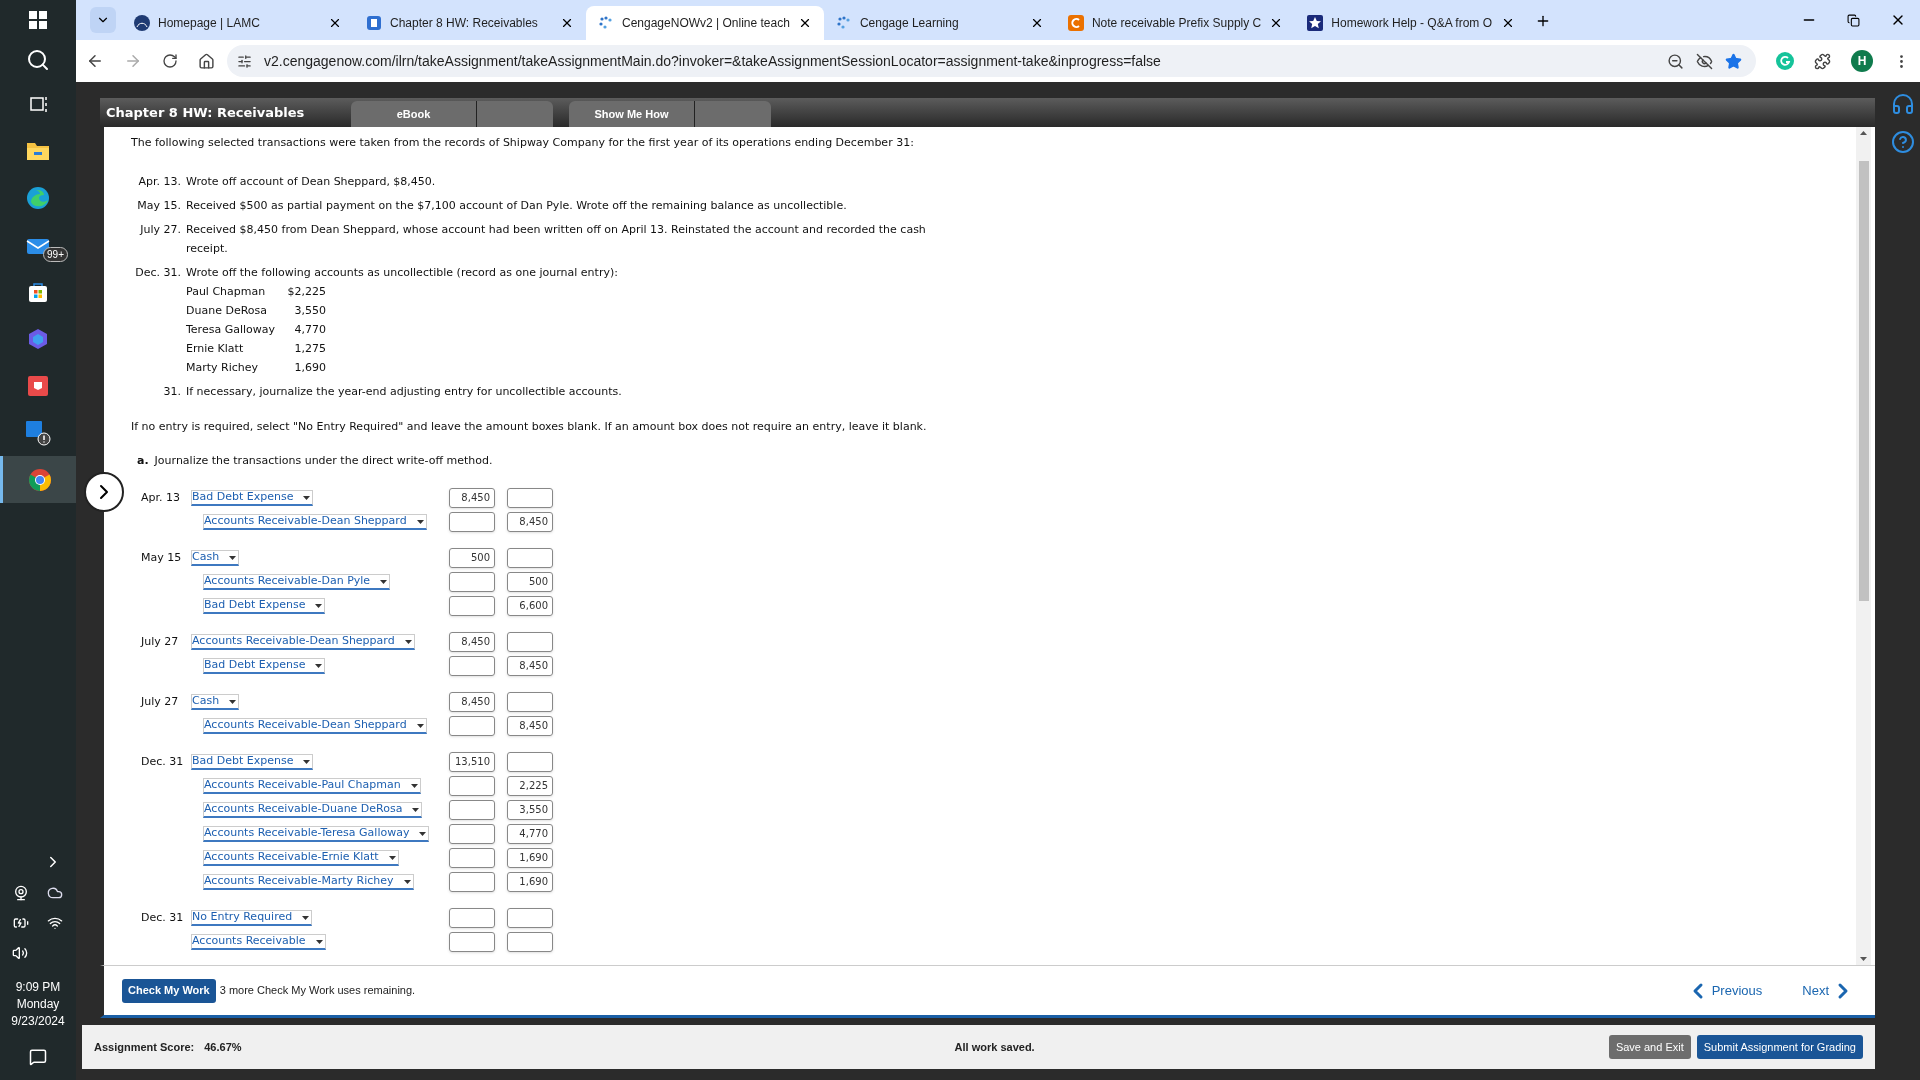 The width and height of the screenshot is (1920, 1080). I want to click on bookmark-star-icon, so click(1733, 61).